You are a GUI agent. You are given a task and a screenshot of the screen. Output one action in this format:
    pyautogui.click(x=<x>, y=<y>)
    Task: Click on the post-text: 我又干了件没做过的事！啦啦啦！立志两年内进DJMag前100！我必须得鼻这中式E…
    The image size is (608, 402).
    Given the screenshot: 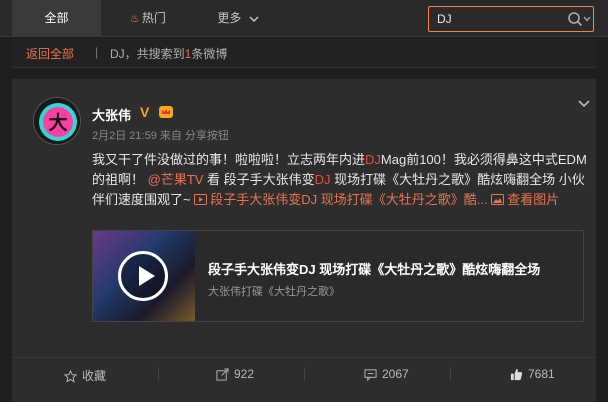 What is the action you would take?
    pyautogui.click(x=342, y=180)
    